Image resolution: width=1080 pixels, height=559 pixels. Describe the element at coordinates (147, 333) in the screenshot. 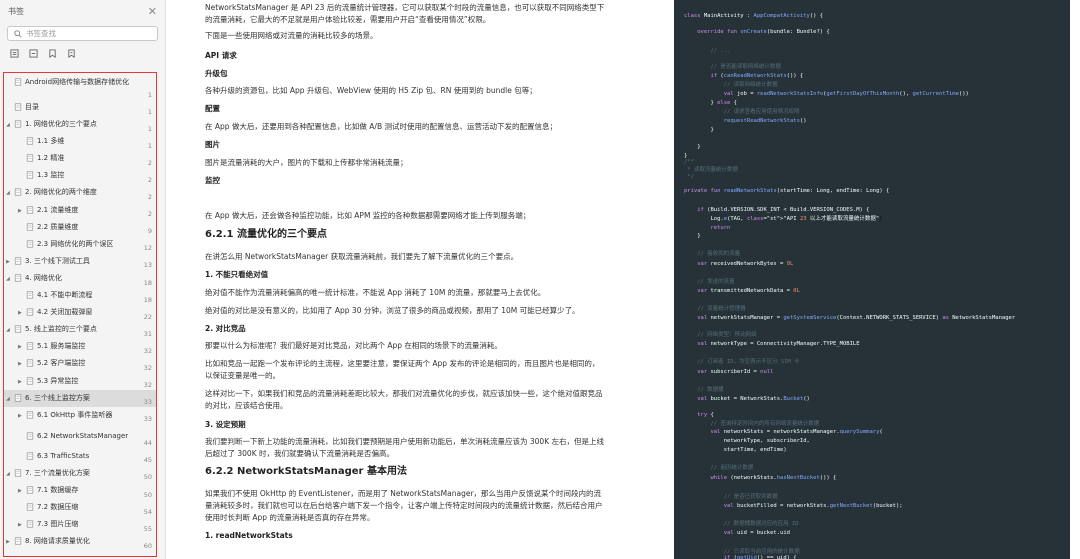

I see `toc-item-page: 31` at that location.